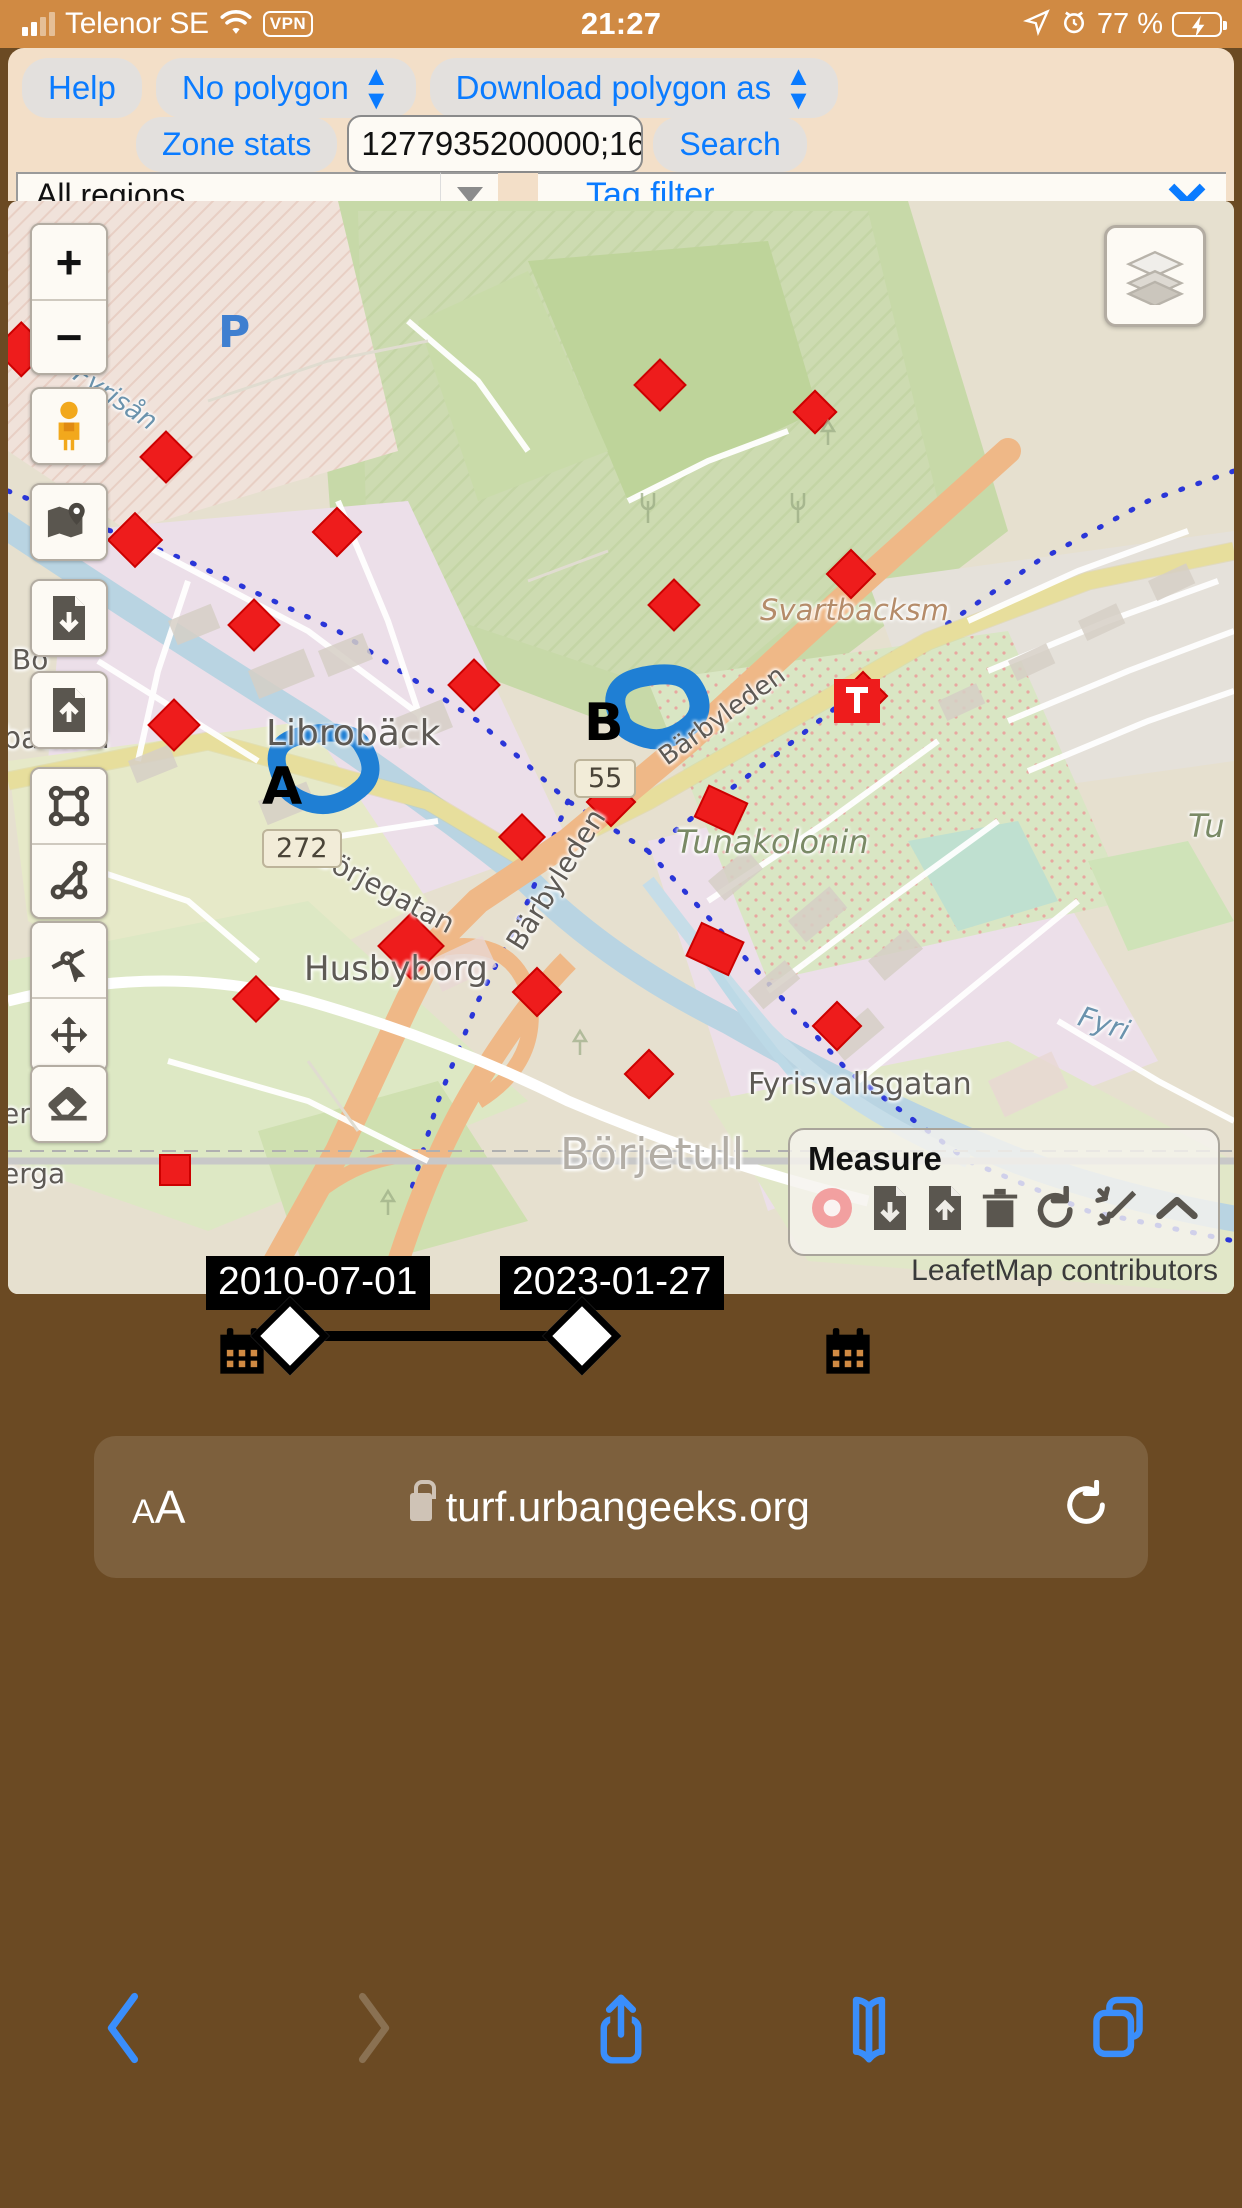 The image size is (1242, 2208). Describe the element at coordinates (627, 1506) in the screenshot. I see `url-text: turf.urbangeeks.org` at that location.